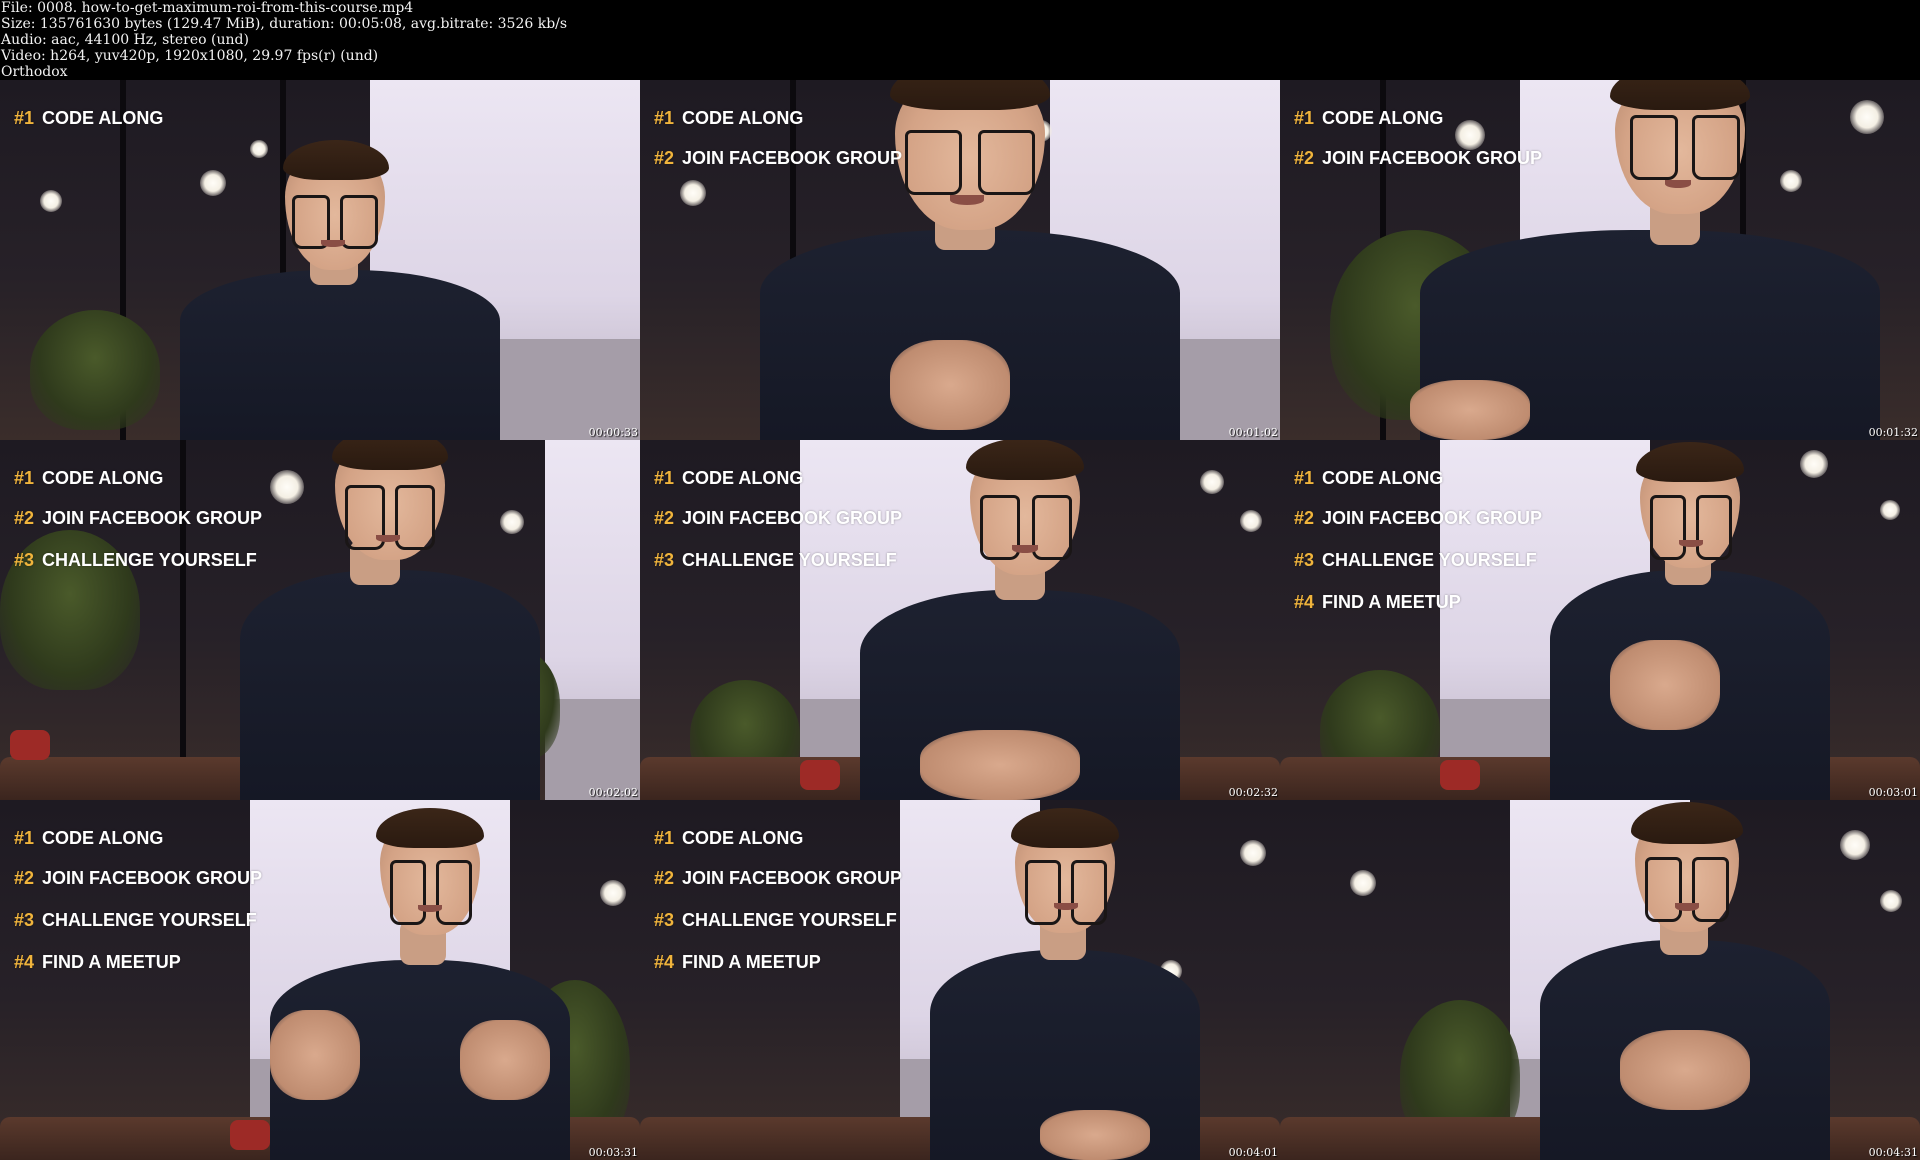 The width and height of the screenshot is (1920, 1160). I want to click on frame-timestamp: 00:01:02, so click(1253, 432).